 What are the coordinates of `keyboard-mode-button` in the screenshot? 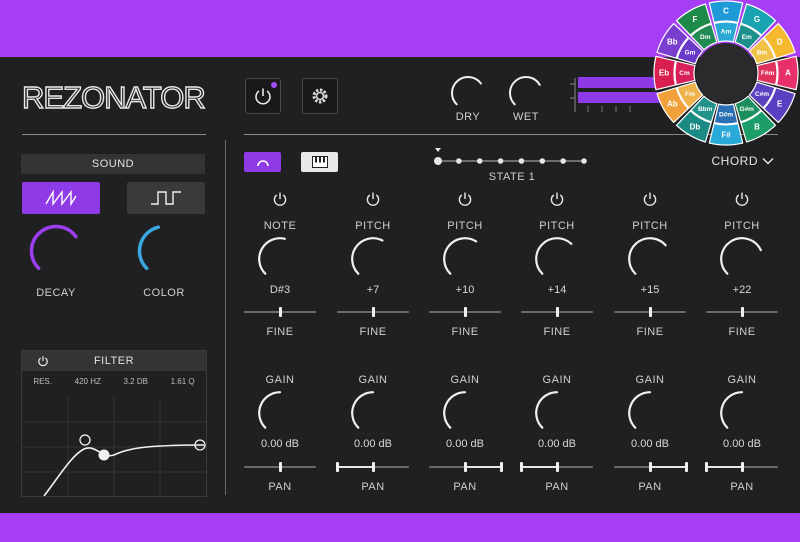 It's located at (319, 162).